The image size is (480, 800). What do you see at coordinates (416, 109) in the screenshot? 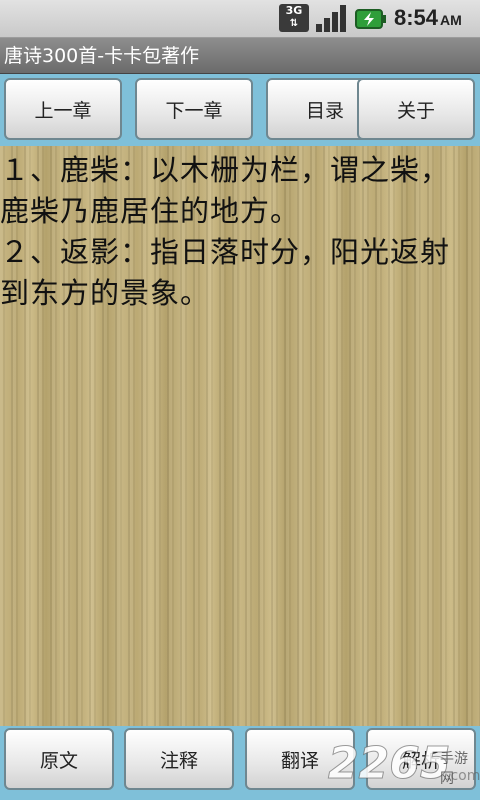
I see `about-button: 关于` at bounding box center [416, 109].